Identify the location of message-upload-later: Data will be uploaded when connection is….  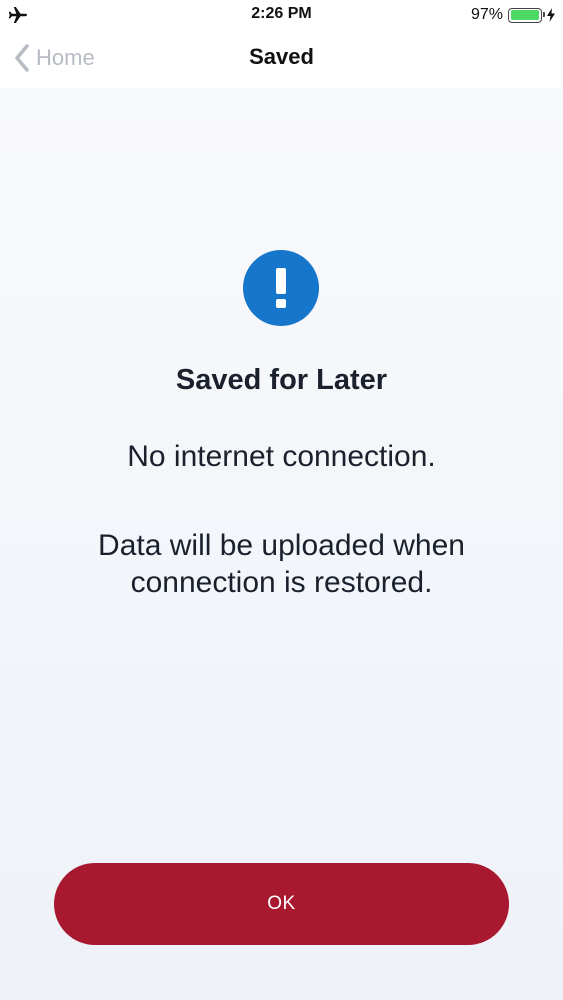
(281, 564).